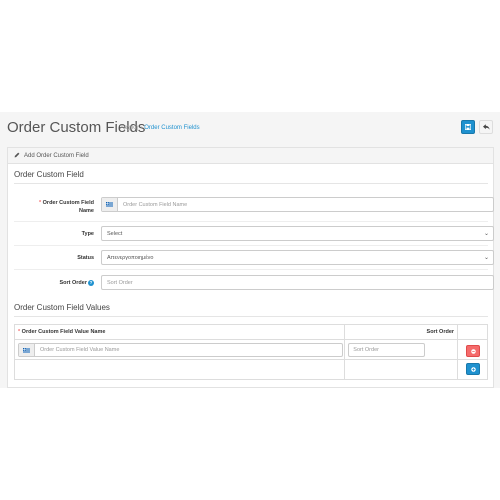 The width and height of the screenshot is (500, 500). Describe the element at coordinates (66, 207) in the screenshot. I see `name-label: * Order Custom Field Name` at that location.